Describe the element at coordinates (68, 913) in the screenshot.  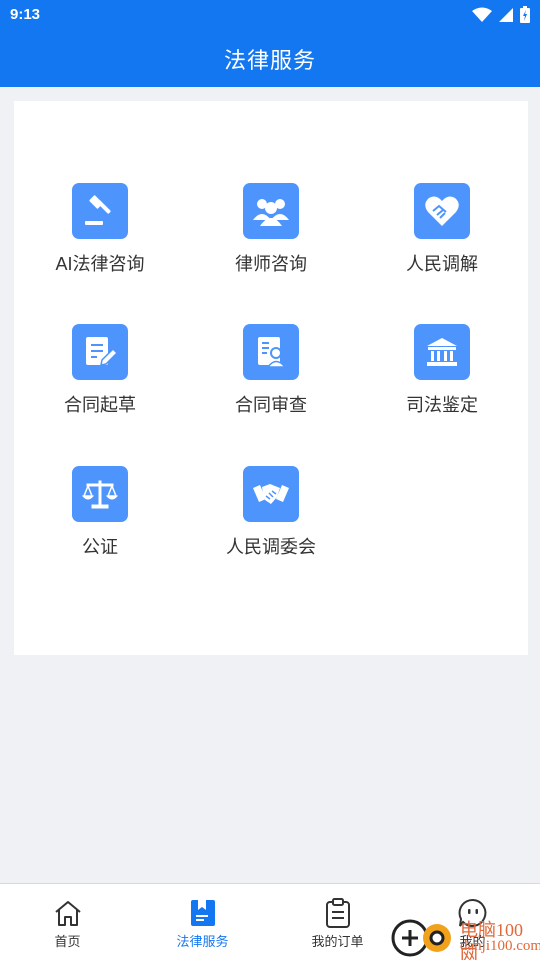
I see `home-icon` at that location.